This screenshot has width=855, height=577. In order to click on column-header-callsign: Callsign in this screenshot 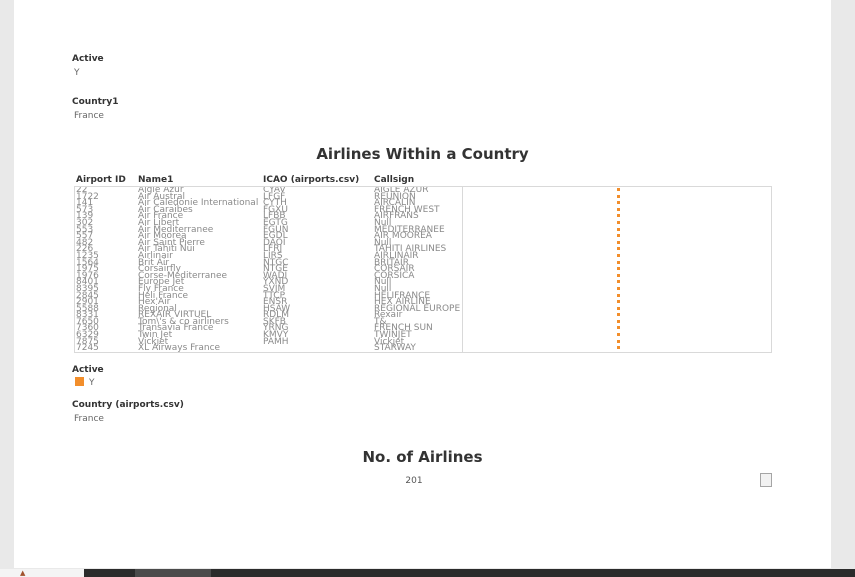, I will do `click(394, 180)`.